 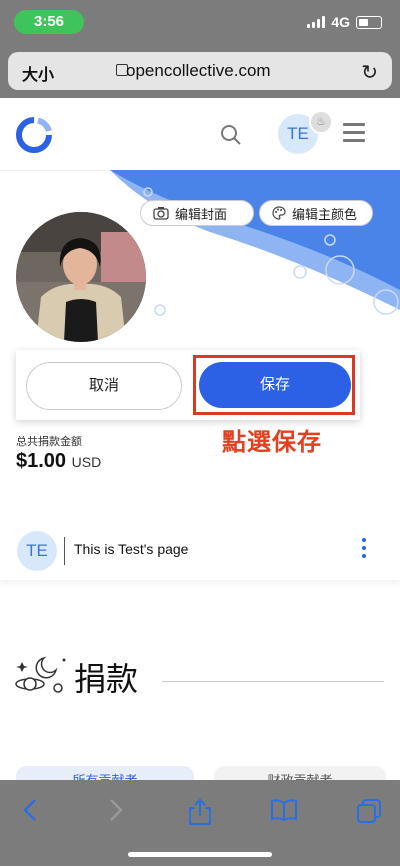 What do you see at coordinates (200, 854) in the screenshot?
I see `home-indicator` at bounding box center [200, 854].